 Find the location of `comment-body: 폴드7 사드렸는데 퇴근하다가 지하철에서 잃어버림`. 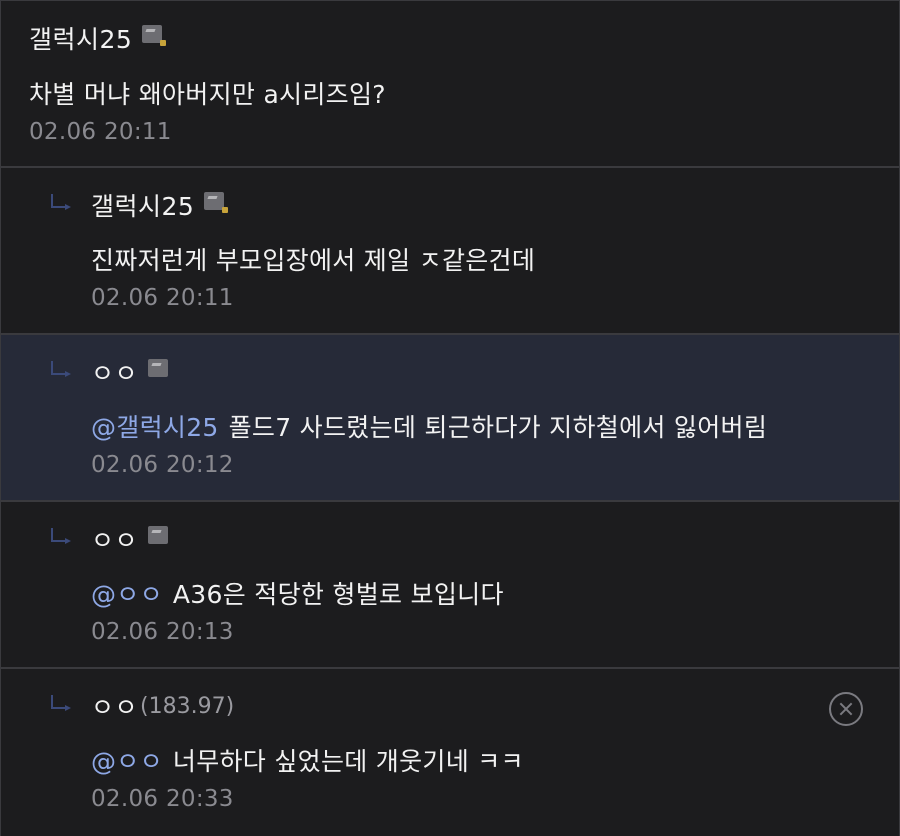

comment-body: 폴드7 사드렸는데 퇴근하다가 지하철에서 잃어버림 is located at coordinates (498, 427).